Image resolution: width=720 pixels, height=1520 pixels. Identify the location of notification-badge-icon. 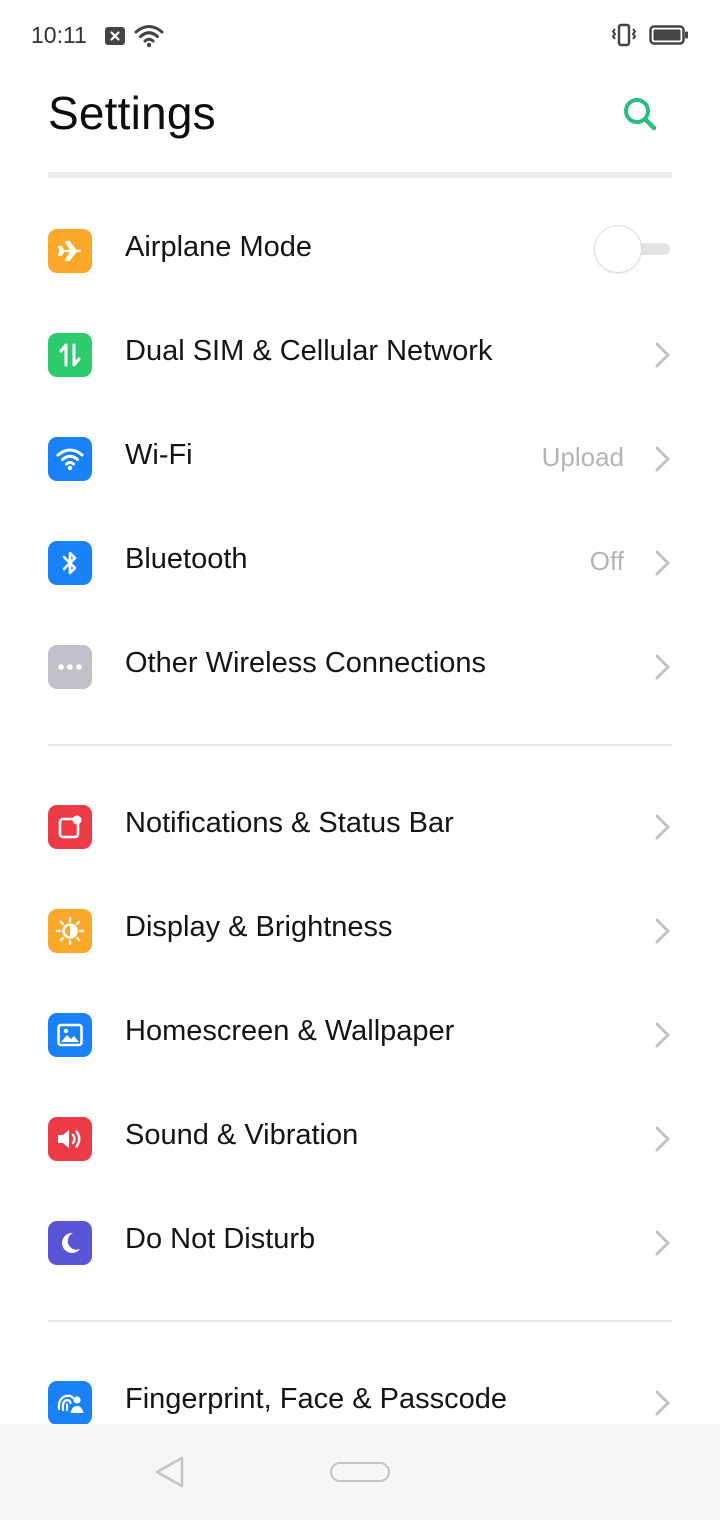
(70, 827).